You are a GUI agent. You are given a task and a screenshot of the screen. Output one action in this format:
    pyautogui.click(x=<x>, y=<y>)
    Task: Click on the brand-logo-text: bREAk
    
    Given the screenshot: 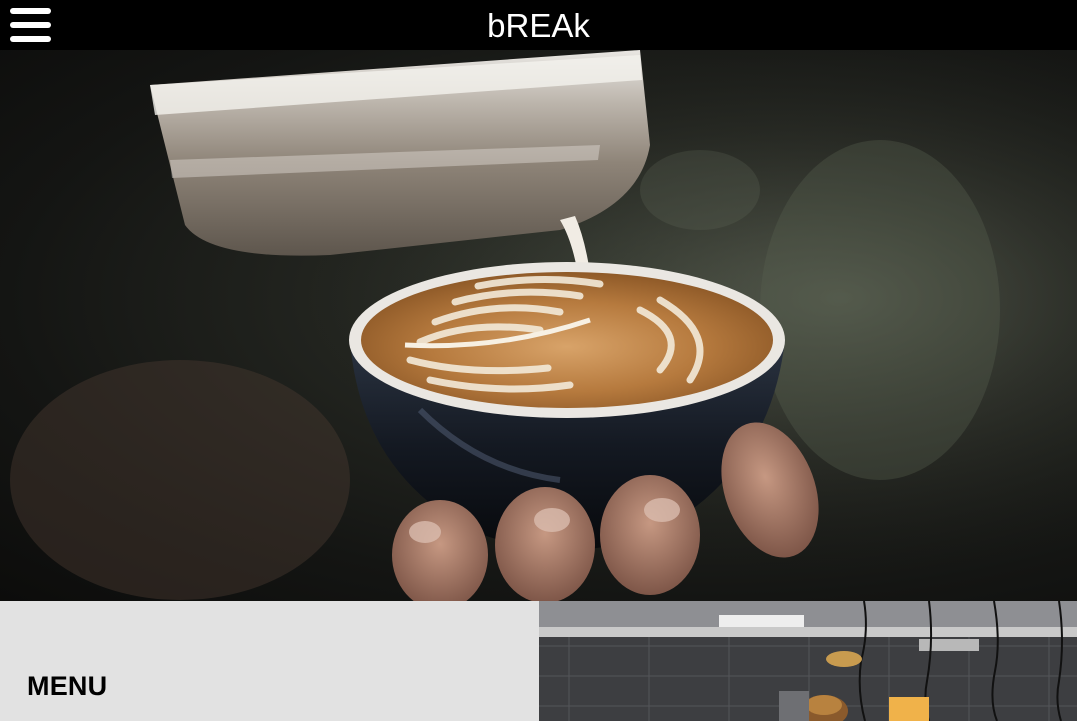 What is the action you would take?
    pyautogui.click(x=538, y=26)
    